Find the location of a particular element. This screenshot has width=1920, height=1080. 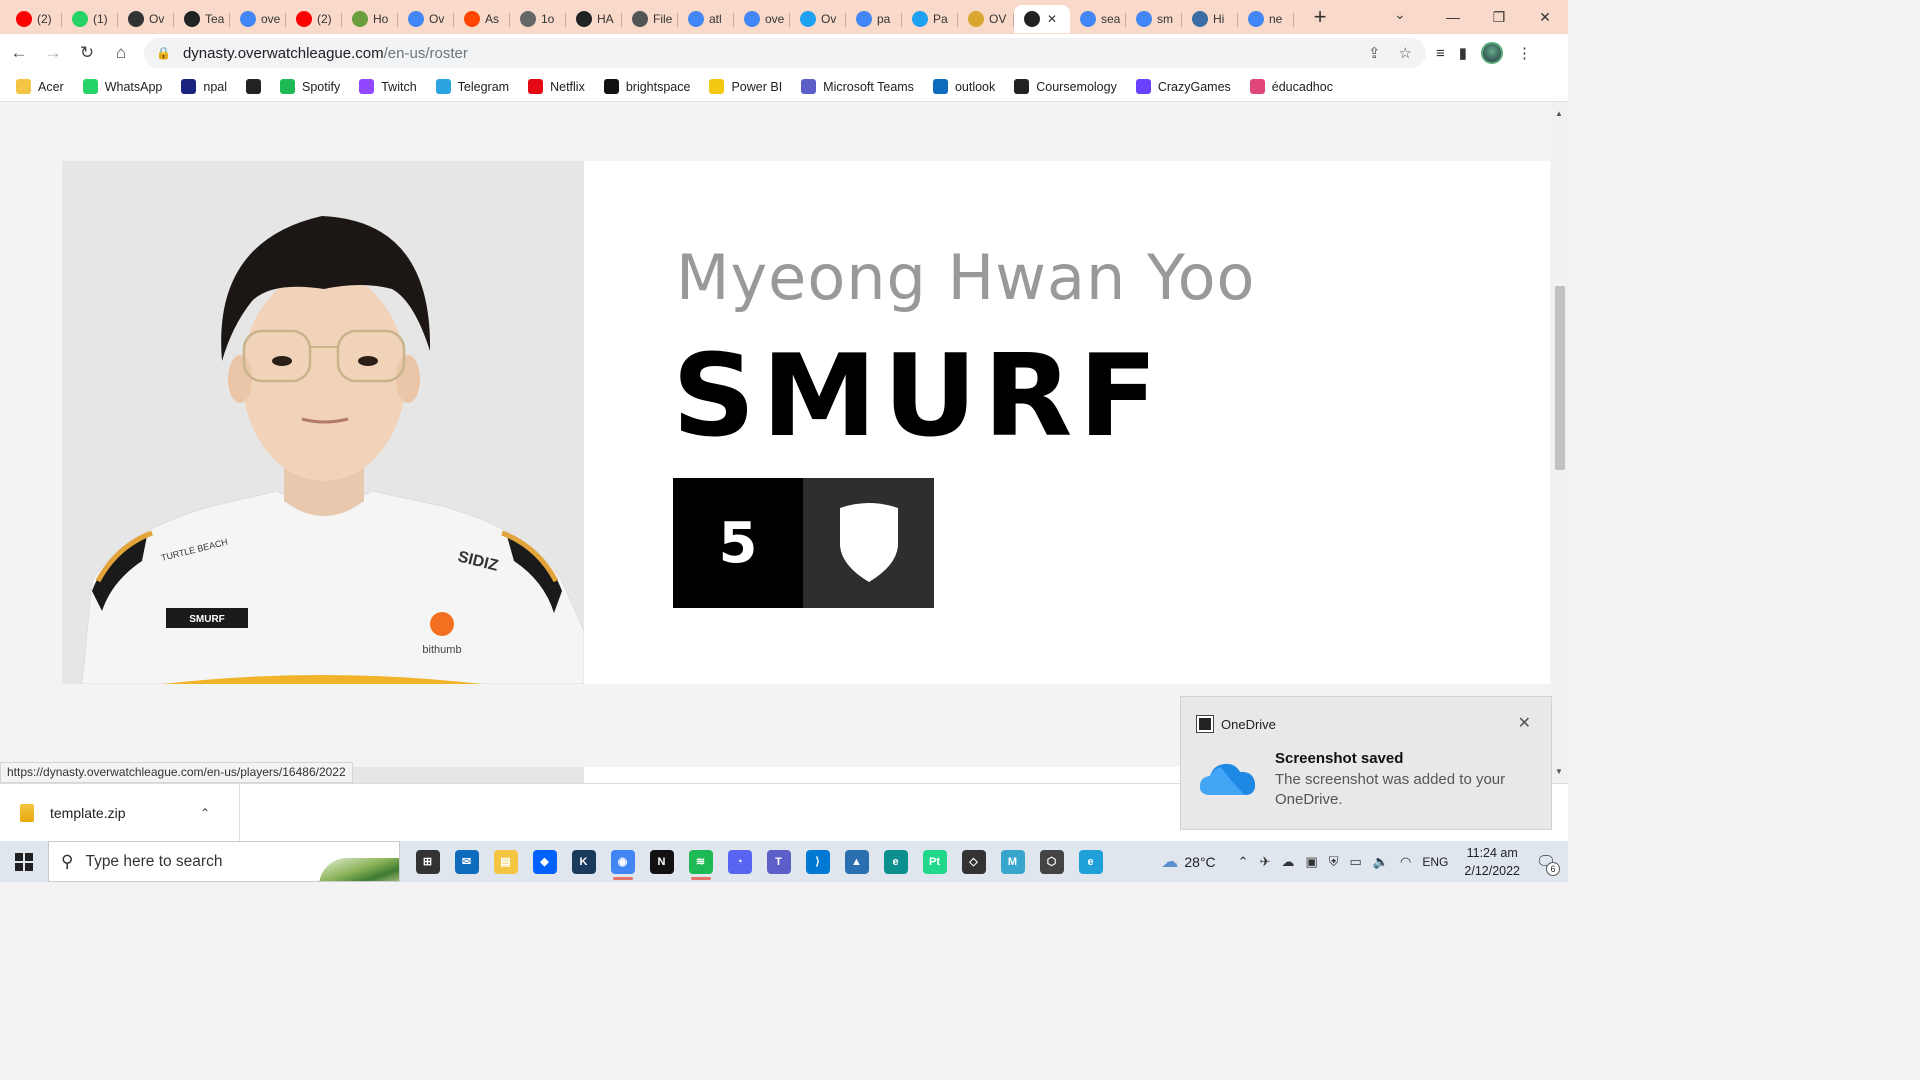

bookmark-item: Coursemology is located at coordinates (1065, 86).